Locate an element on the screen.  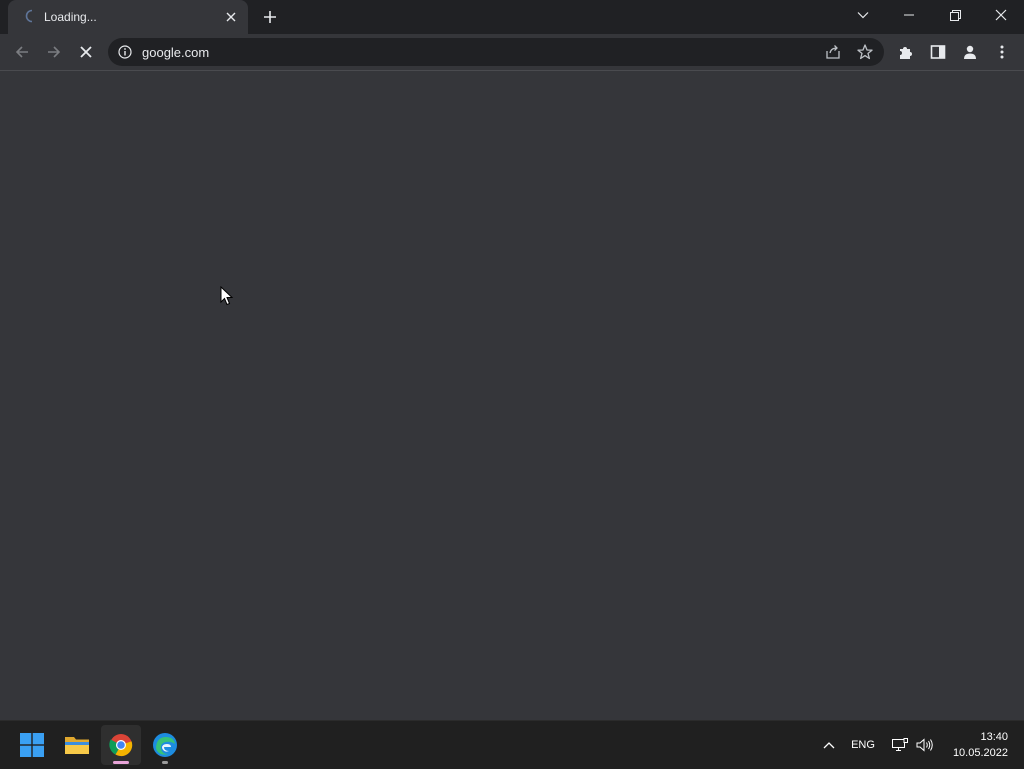
active-app-indicator is located at coordinates (121, 762).